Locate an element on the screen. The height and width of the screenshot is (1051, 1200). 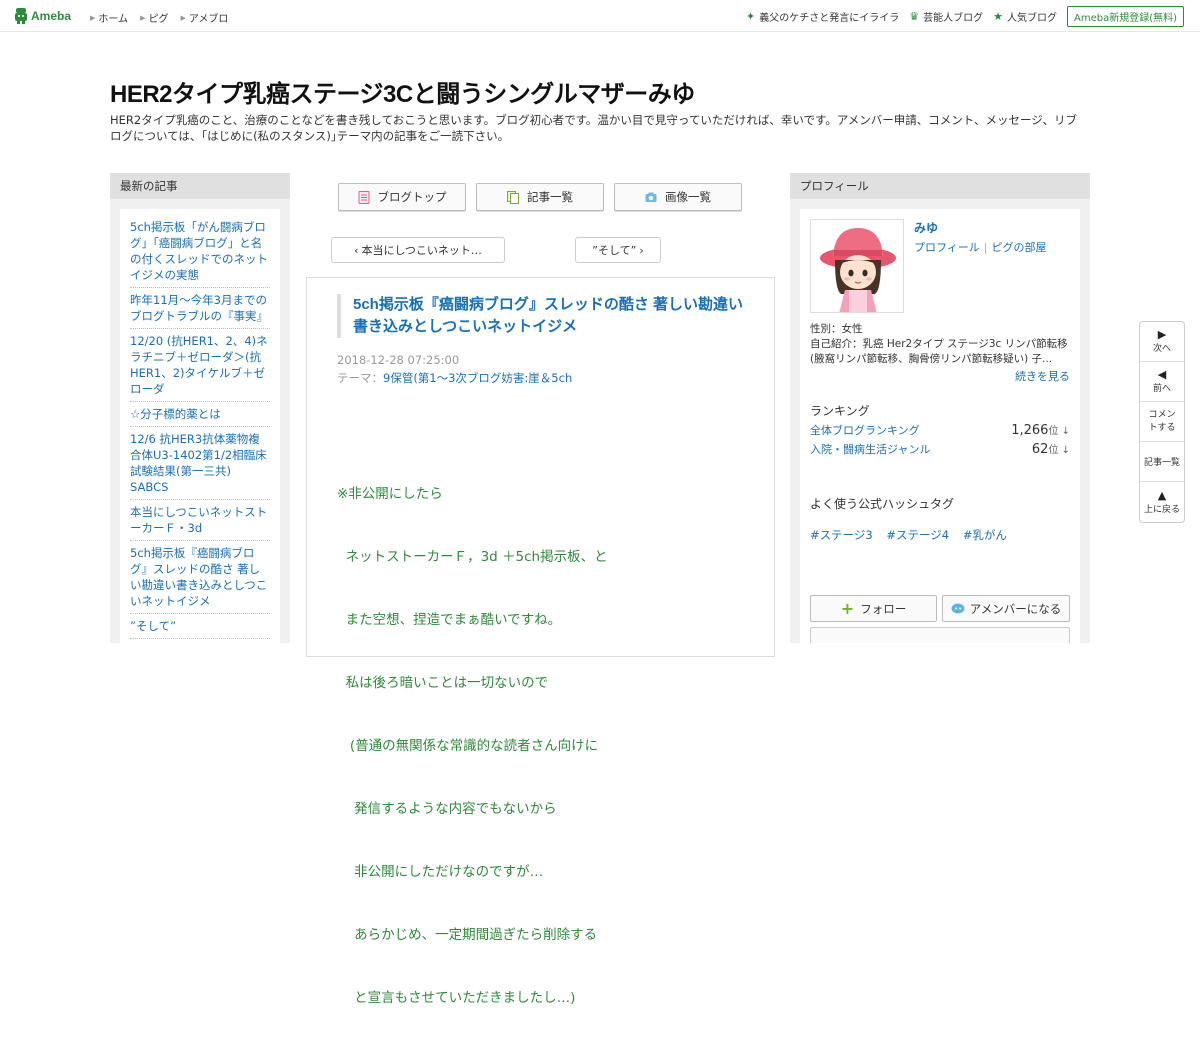
trending-topic-link: ✦ 義父のケチさと発言にイライラ is located at coordinates (822, 16).